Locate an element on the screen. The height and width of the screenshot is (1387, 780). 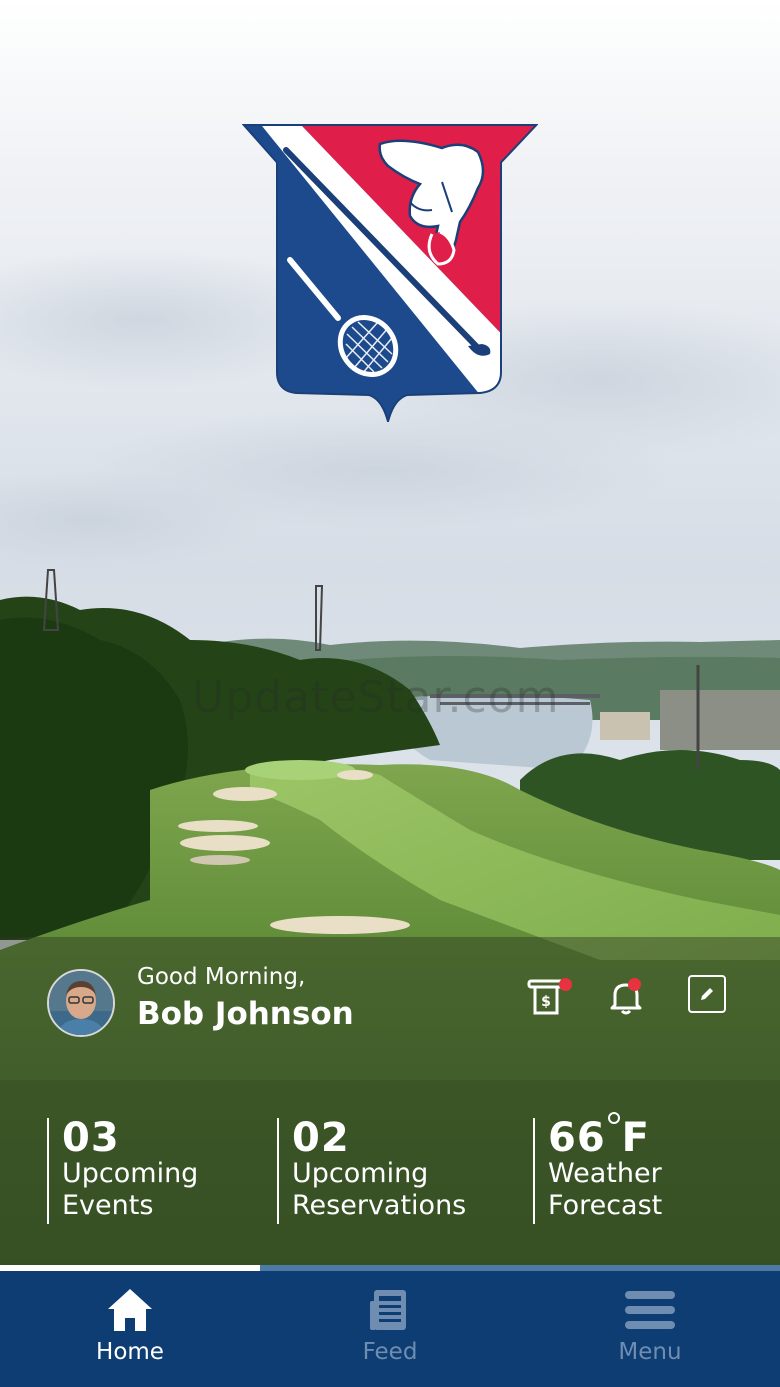
degree-icon is located at coordinates (613, 1118).